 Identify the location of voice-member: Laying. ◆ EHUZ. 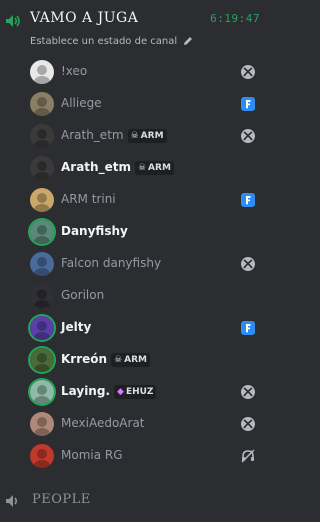
(133, 392).